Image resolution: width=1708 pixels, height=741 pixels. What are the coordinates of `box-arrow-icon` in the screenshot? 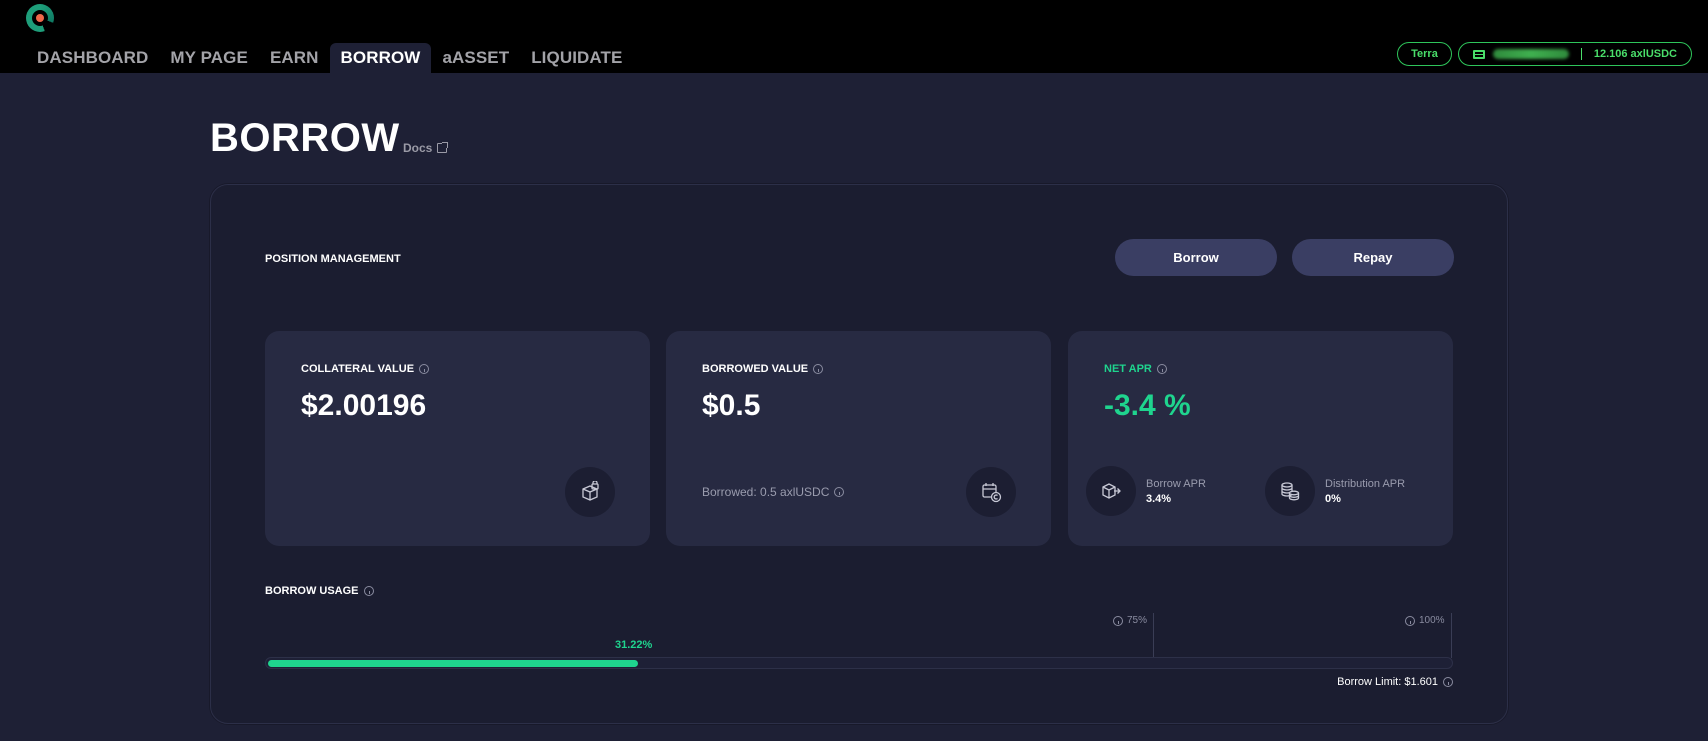 It's located at (1111, 491).